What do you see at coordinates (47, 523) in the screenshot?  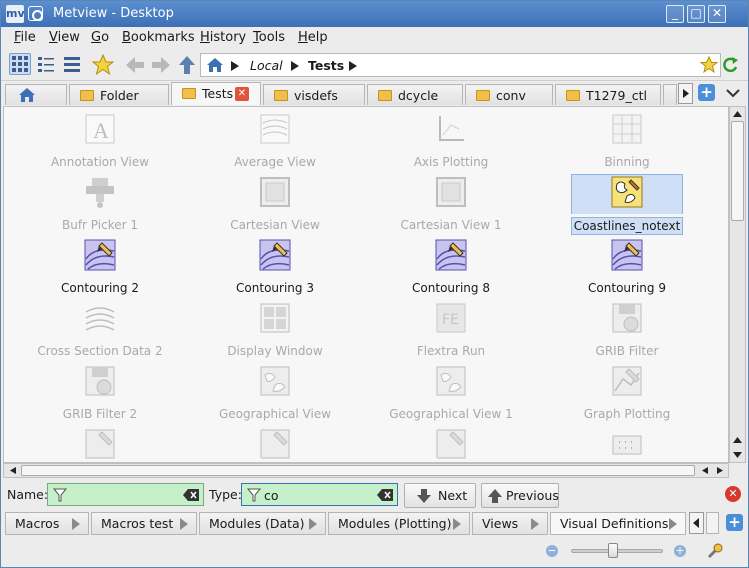 I see `tab-macros: Macros` at bounding box center [47, 523].